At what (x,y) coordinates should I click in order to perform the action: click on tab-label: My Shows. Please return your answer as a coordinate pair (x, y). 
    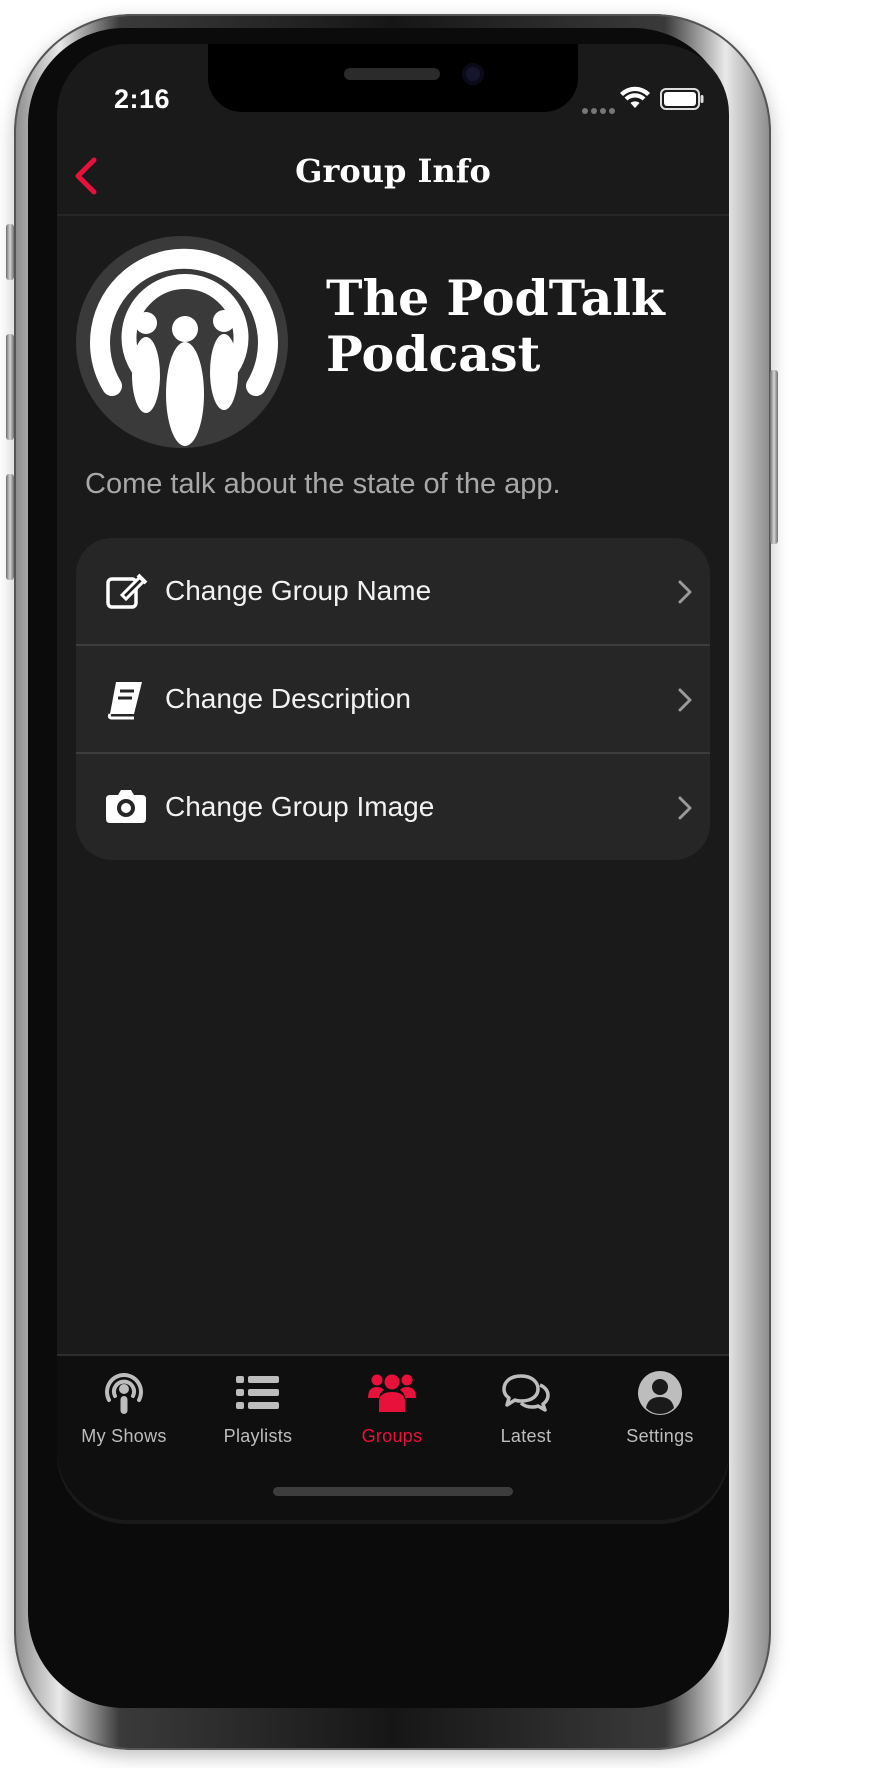
    Looking at the image, I should click on (124, 1436).